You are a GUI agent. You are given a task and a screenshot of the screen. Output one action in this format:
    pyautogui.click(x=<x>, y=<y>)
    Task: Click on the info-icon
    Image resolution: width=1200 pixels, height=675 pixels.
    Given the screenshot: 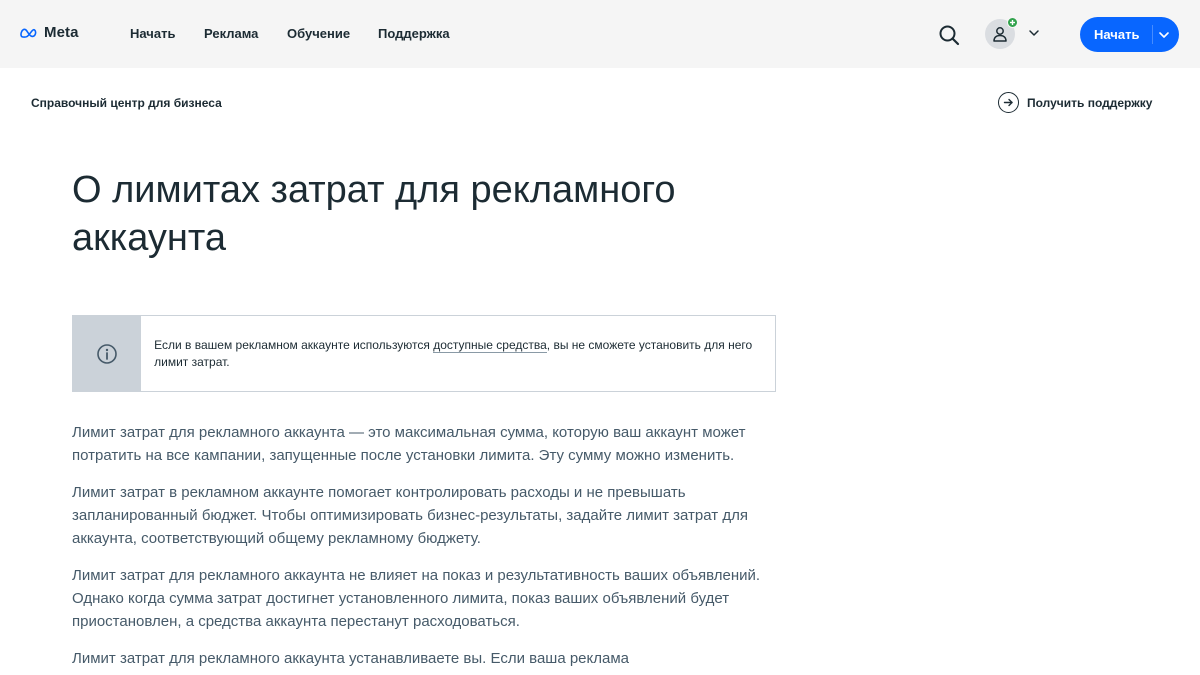 What is the action you would take?
    pyautogui.click(x=107, y=353)
    